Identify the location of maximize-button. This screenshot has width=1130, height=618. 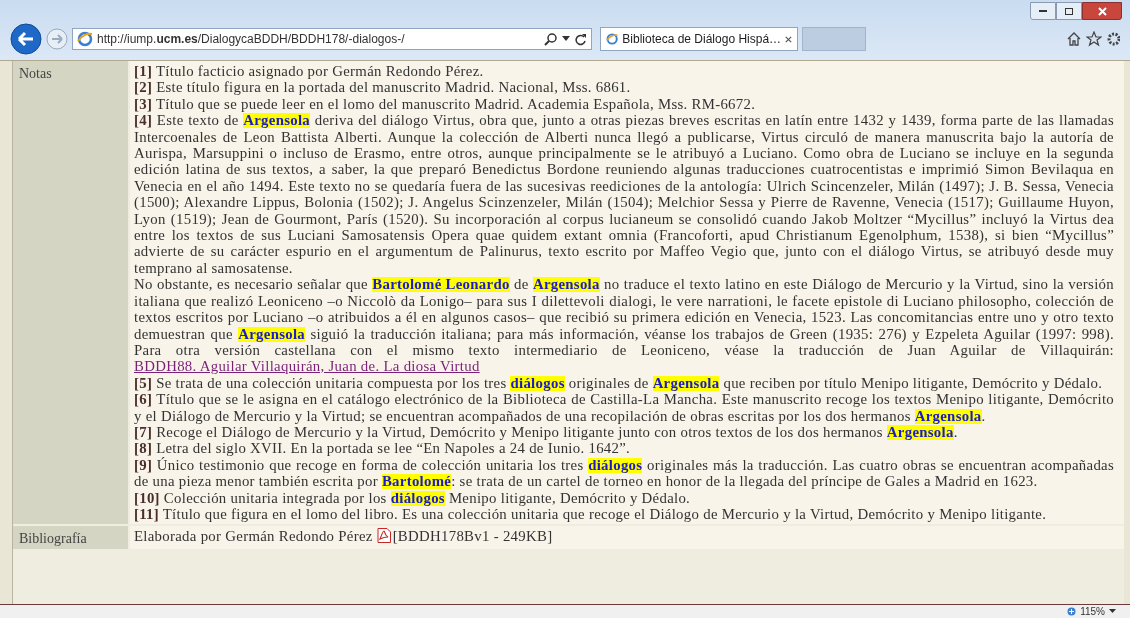
(1069, 11).